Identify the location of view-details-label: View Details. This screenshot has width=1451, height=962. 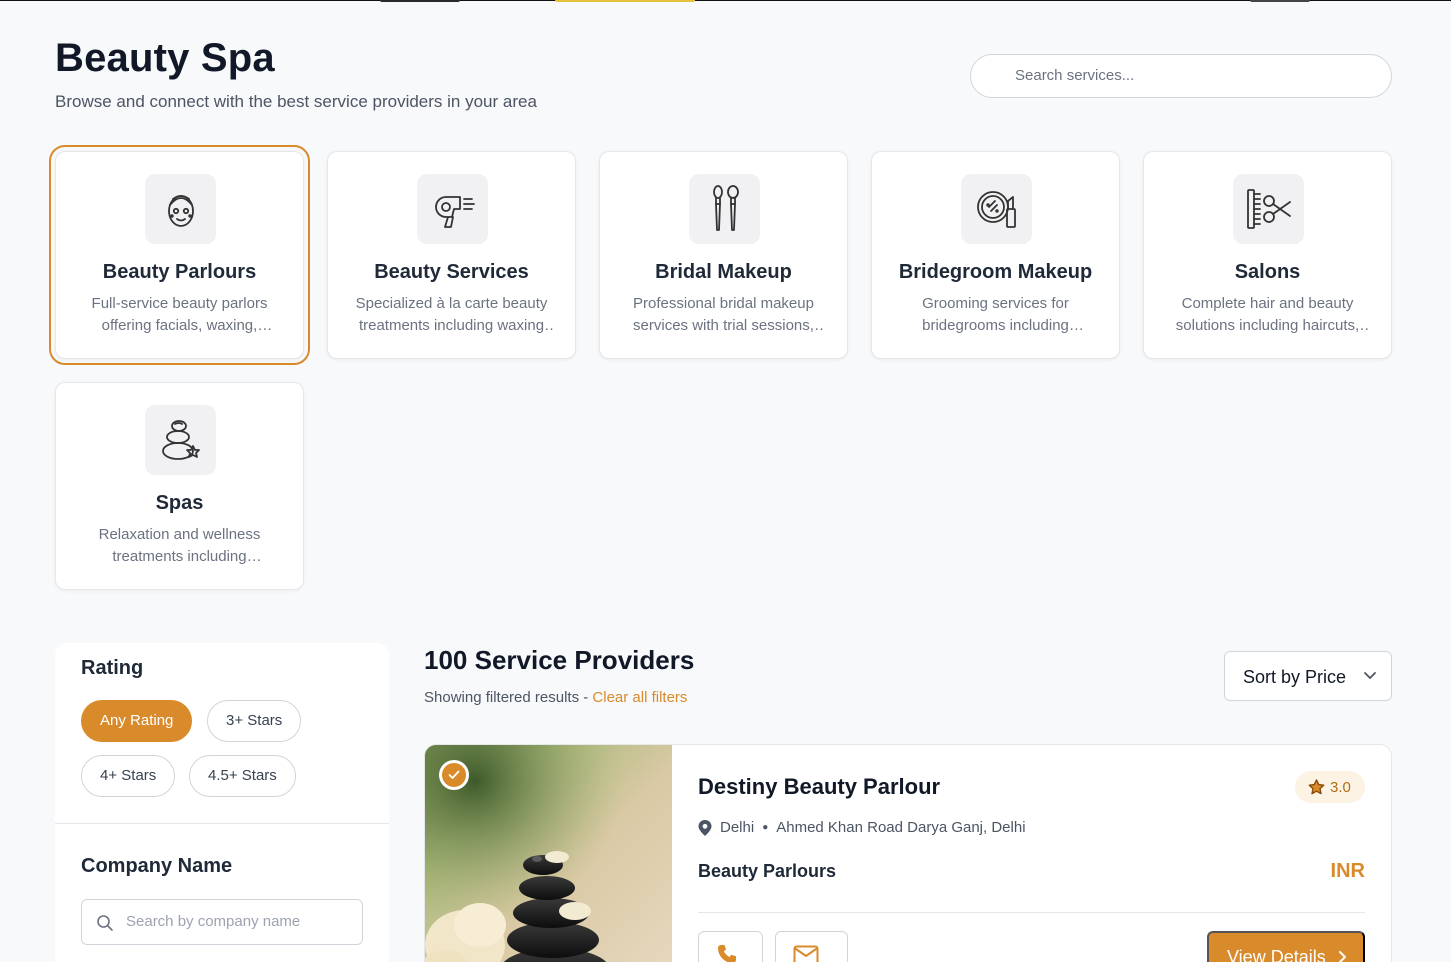
(1276, 954).